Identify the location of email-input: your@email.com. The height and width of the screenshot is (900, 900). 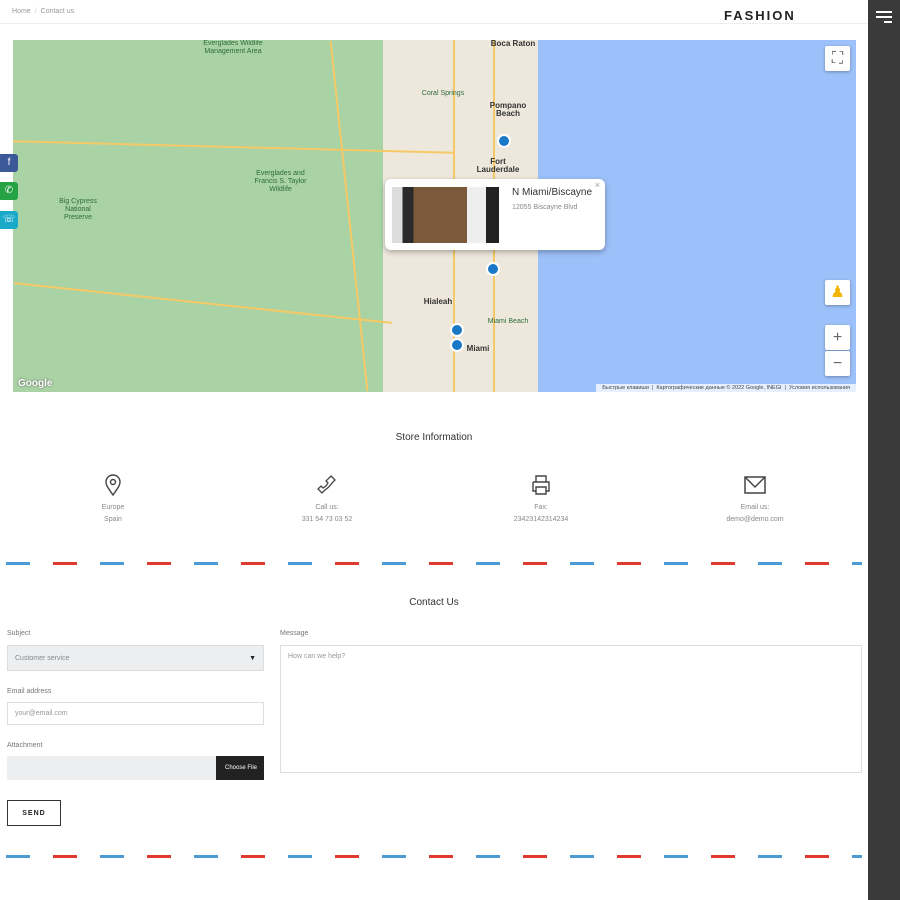
(135, 713).